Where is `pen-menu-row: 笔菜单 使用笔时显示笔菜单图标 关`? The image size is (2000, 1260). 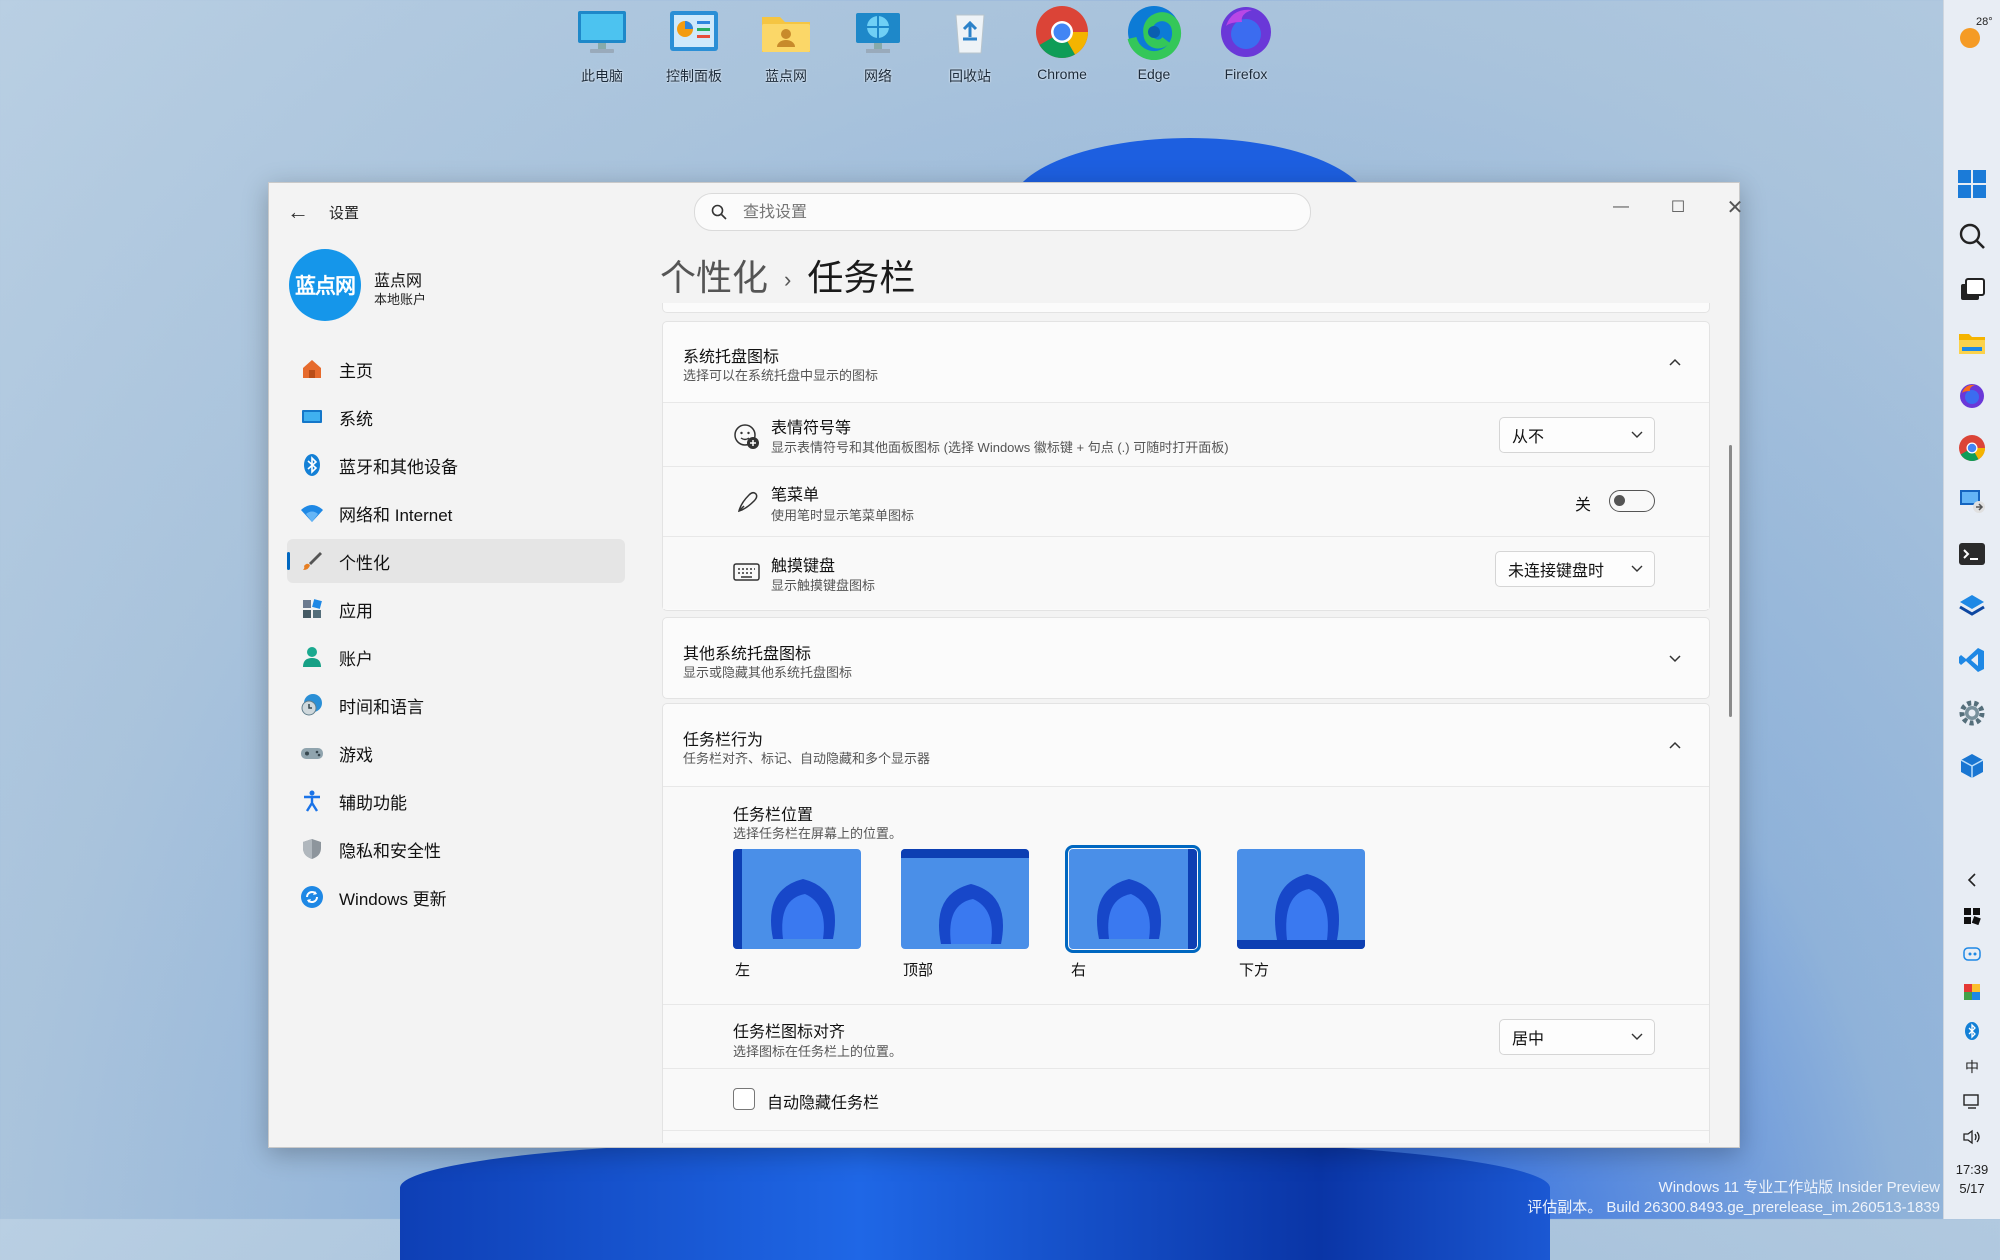
pen-menu-row: 笔菜单 使用笔时显示笔菜单图标 关 is located at coordinates (1186, 501).